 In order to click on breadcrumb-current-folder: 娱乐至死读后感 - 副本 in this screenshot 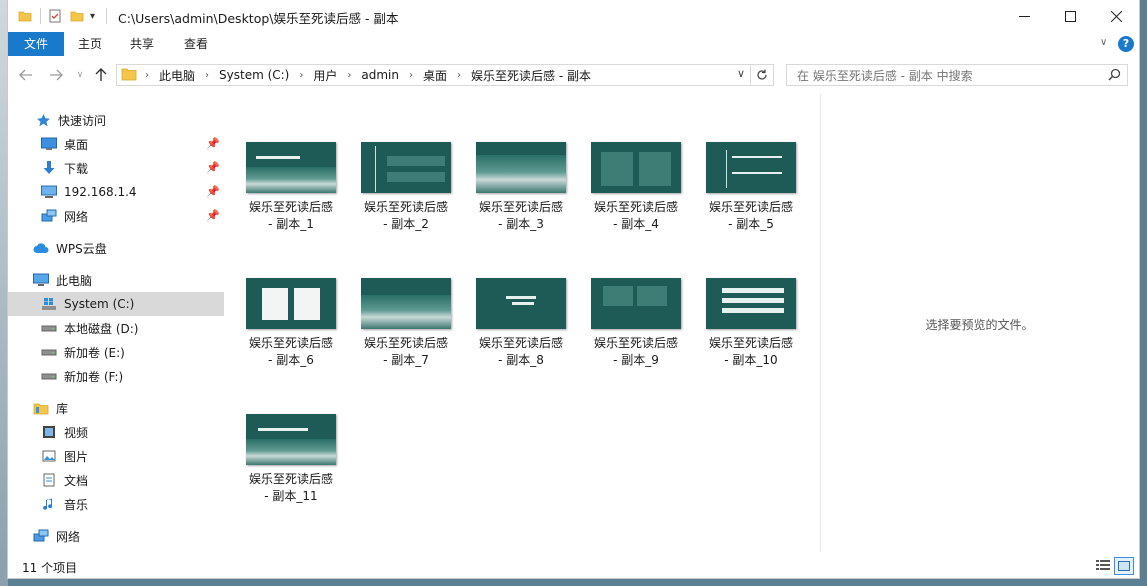, I will do `click(531, 75)`.